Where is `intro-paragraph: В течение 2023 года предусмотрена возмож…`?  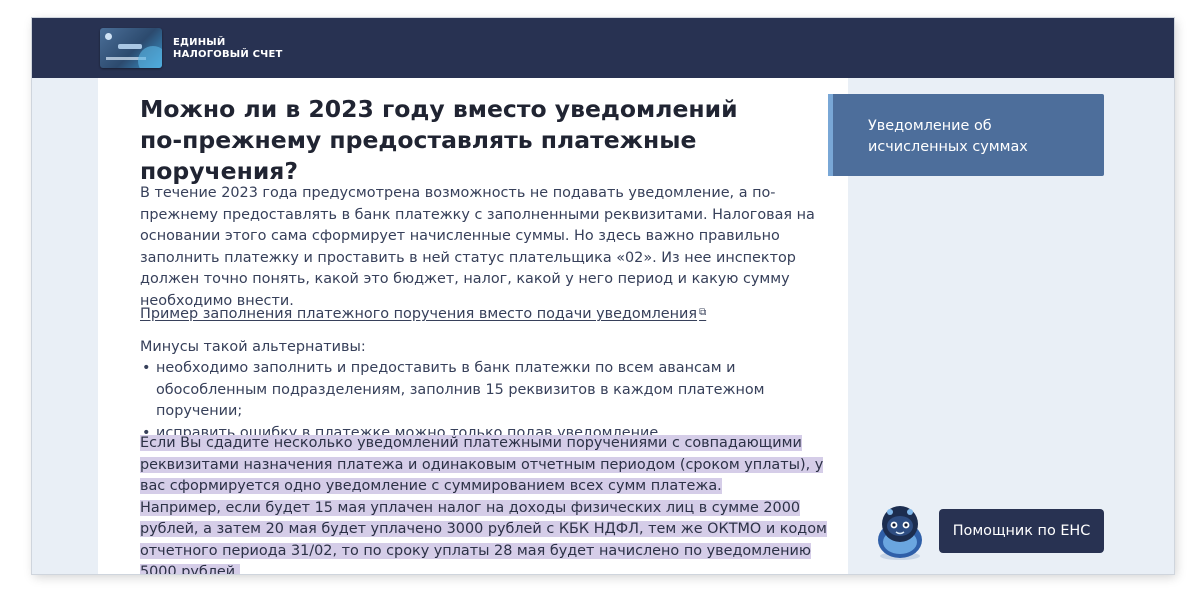
intro-paragraph: В течение 2023 года предусмотрена возмож… is located at coordinates (477, 247).